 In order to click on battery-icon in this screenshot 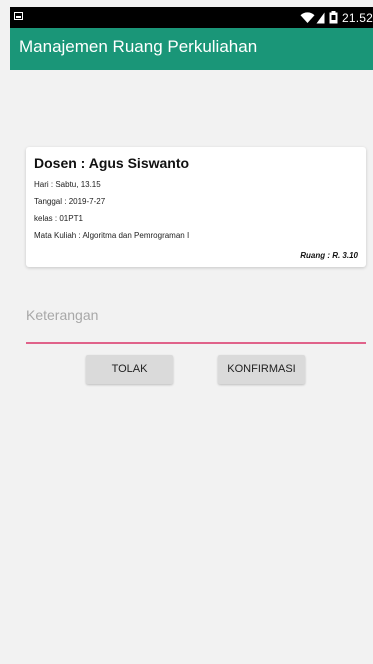, I will do `click(333, 17)`.